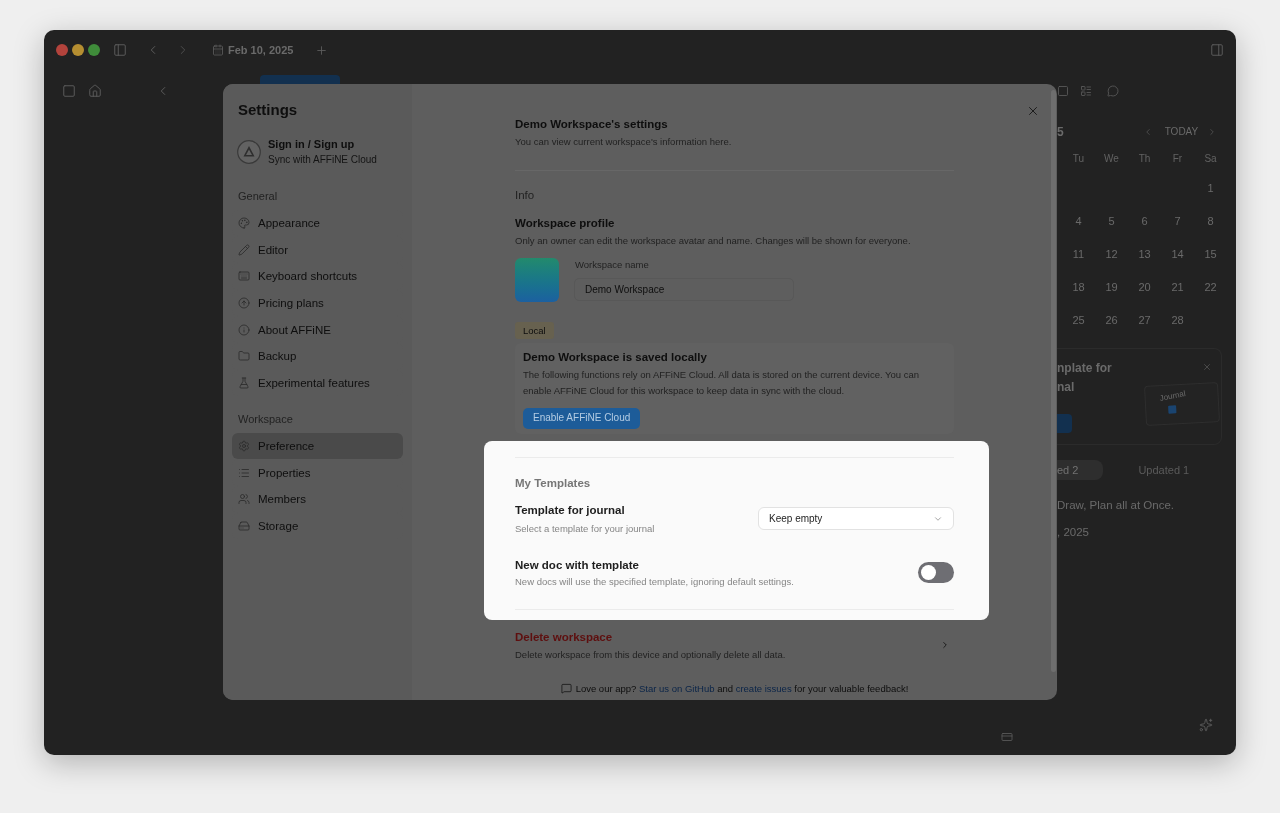  I want to click on feedback-link: Star us on GitHub, so click(677, 688).